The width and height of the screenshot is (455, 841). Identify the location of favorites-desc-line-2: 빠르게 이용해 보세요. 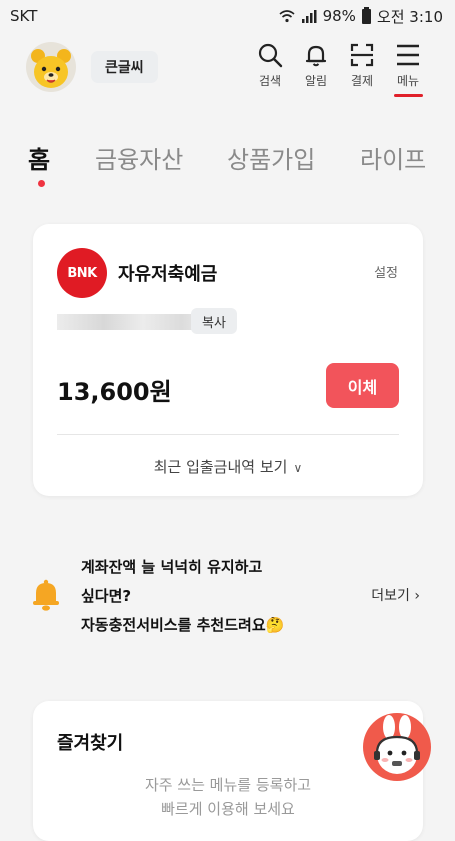
(228, 809).